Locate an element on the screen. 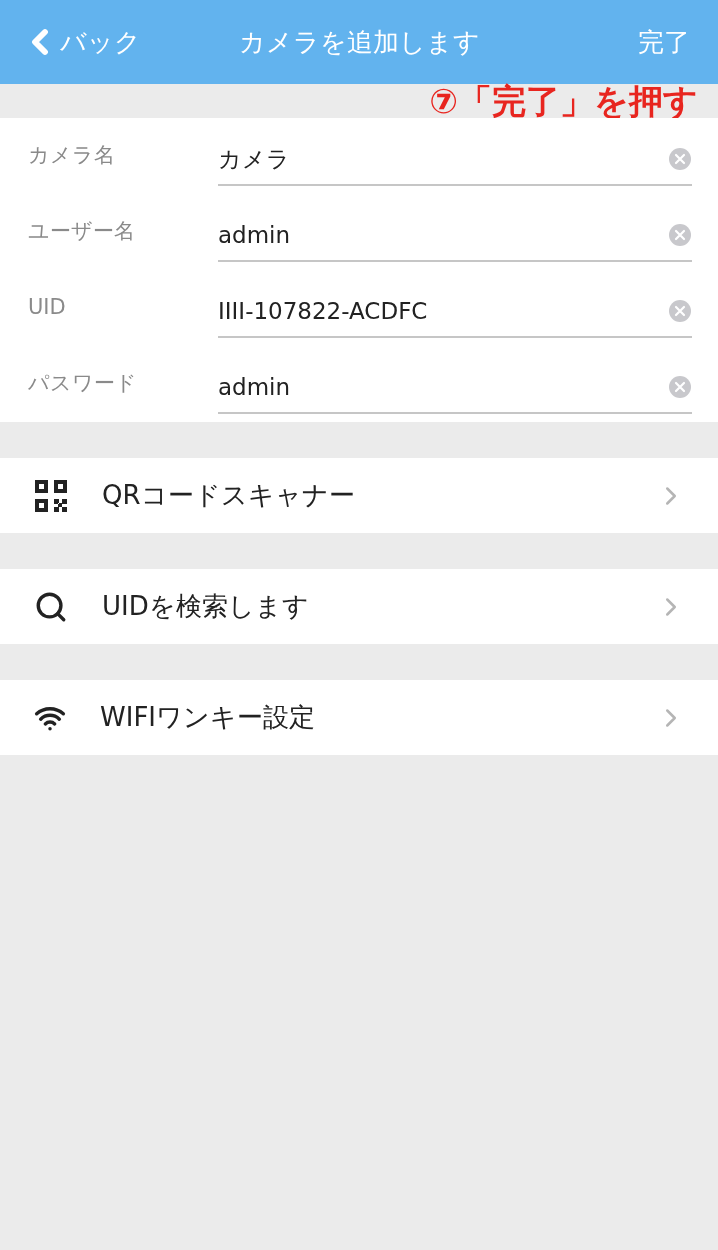 The image size is (718, 1250). instruction-annotation: ⑦「完了」を押す is located at coordinates (563, 101).